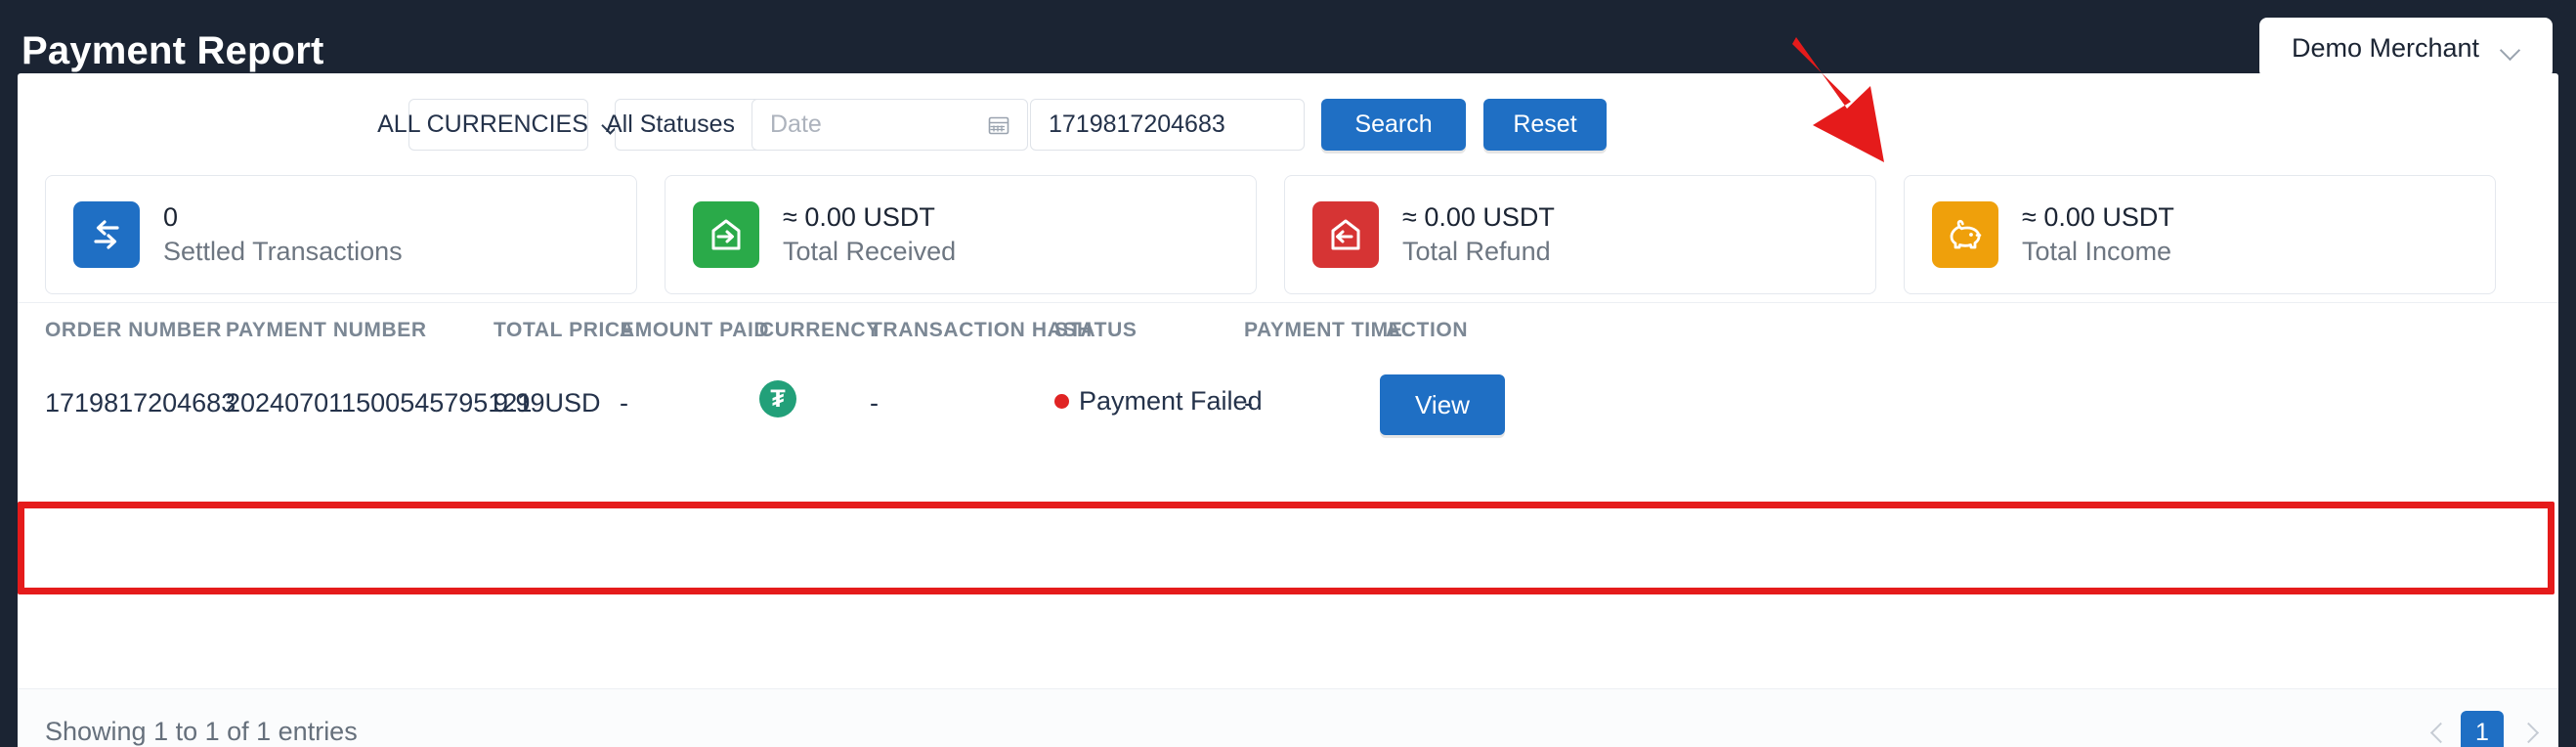  Describe the element at coordinates (2526, 733) in the screenshot. I see `chevron-right-icon` at that location.